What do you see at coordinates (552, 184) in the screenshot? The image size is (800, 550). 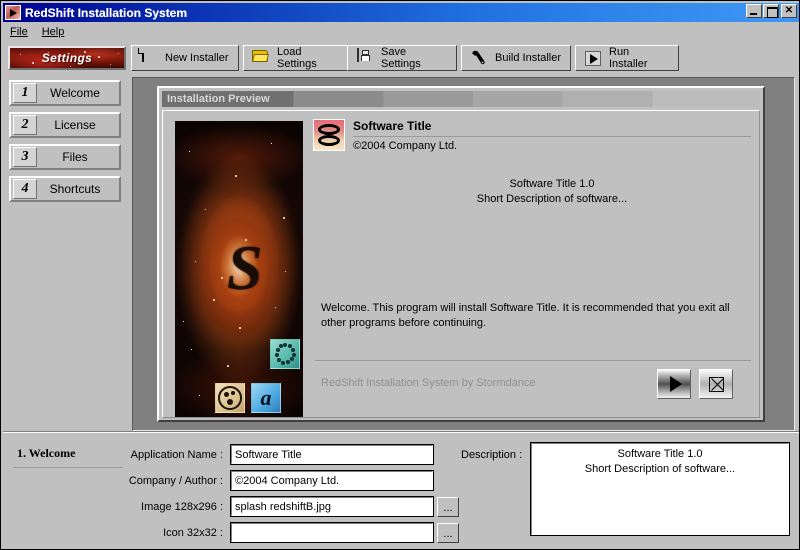 I see `preview-description-line1: Software Title 1.0` at bounding box center [552, 184].